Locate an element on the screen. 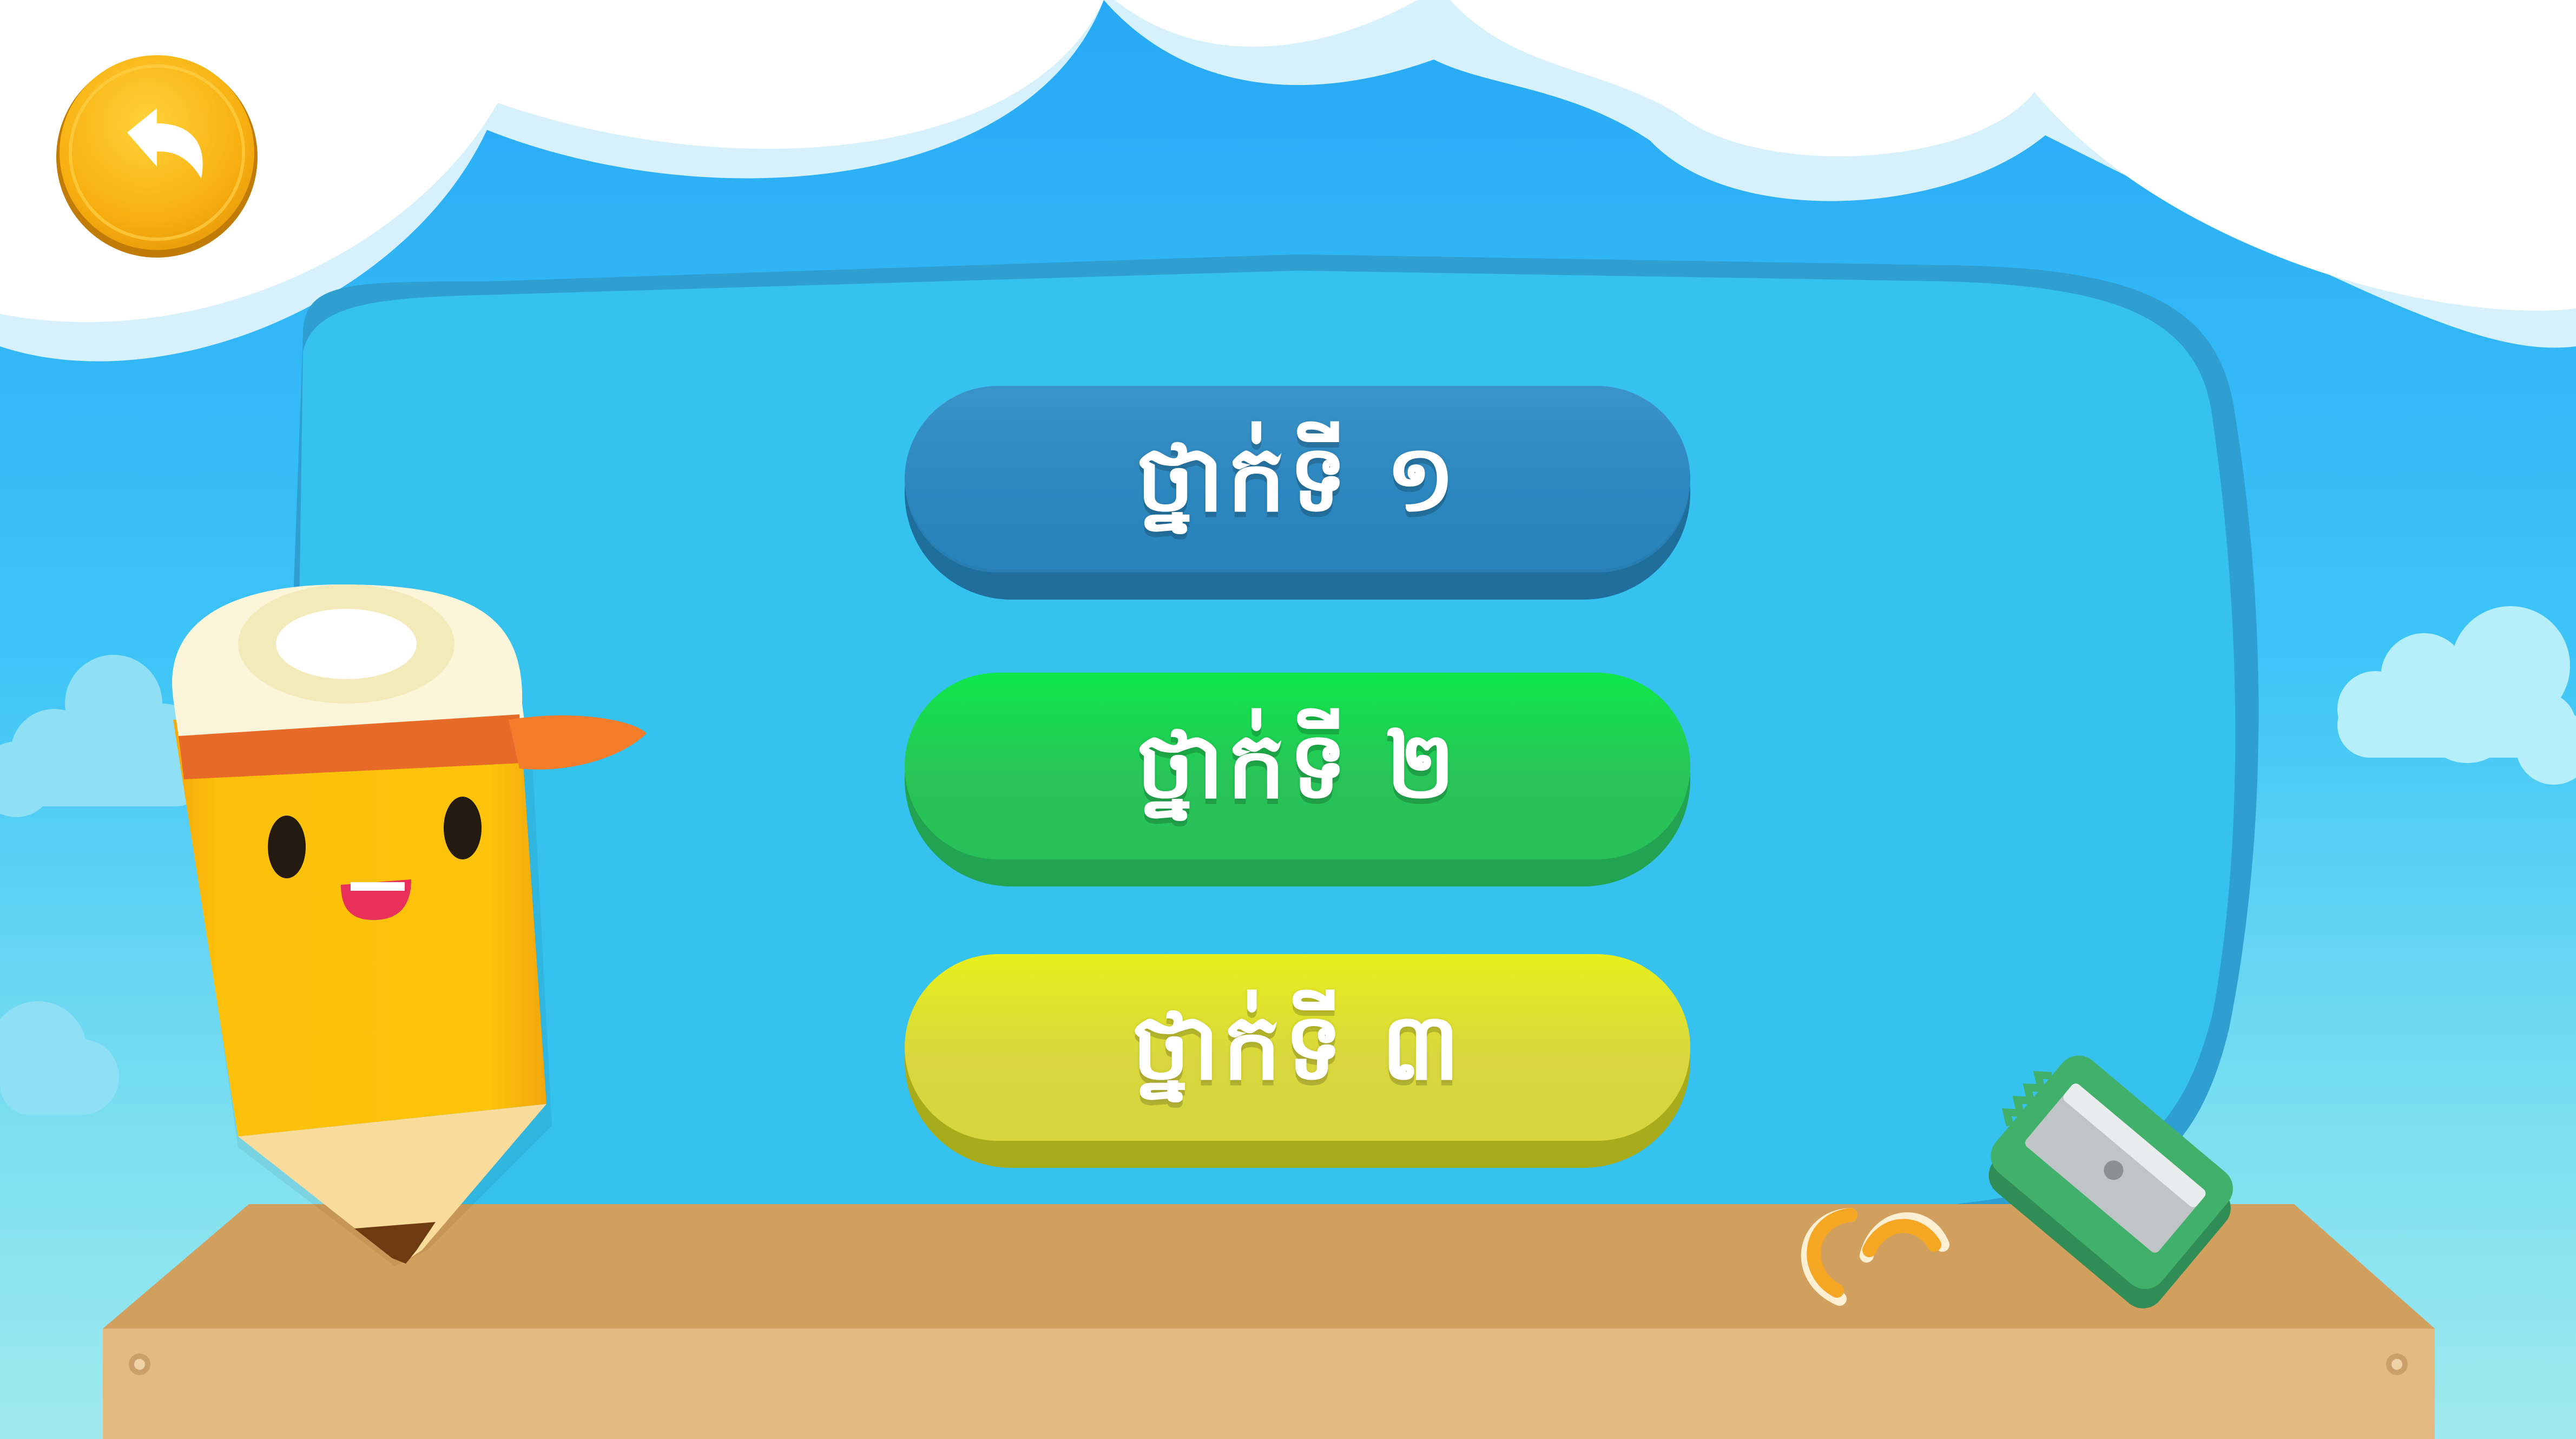 This screenshot has height=1439, width=2576. grade-3-label: ថ្នាក់ទី ៣ is located at coordinates (1297, 1047).